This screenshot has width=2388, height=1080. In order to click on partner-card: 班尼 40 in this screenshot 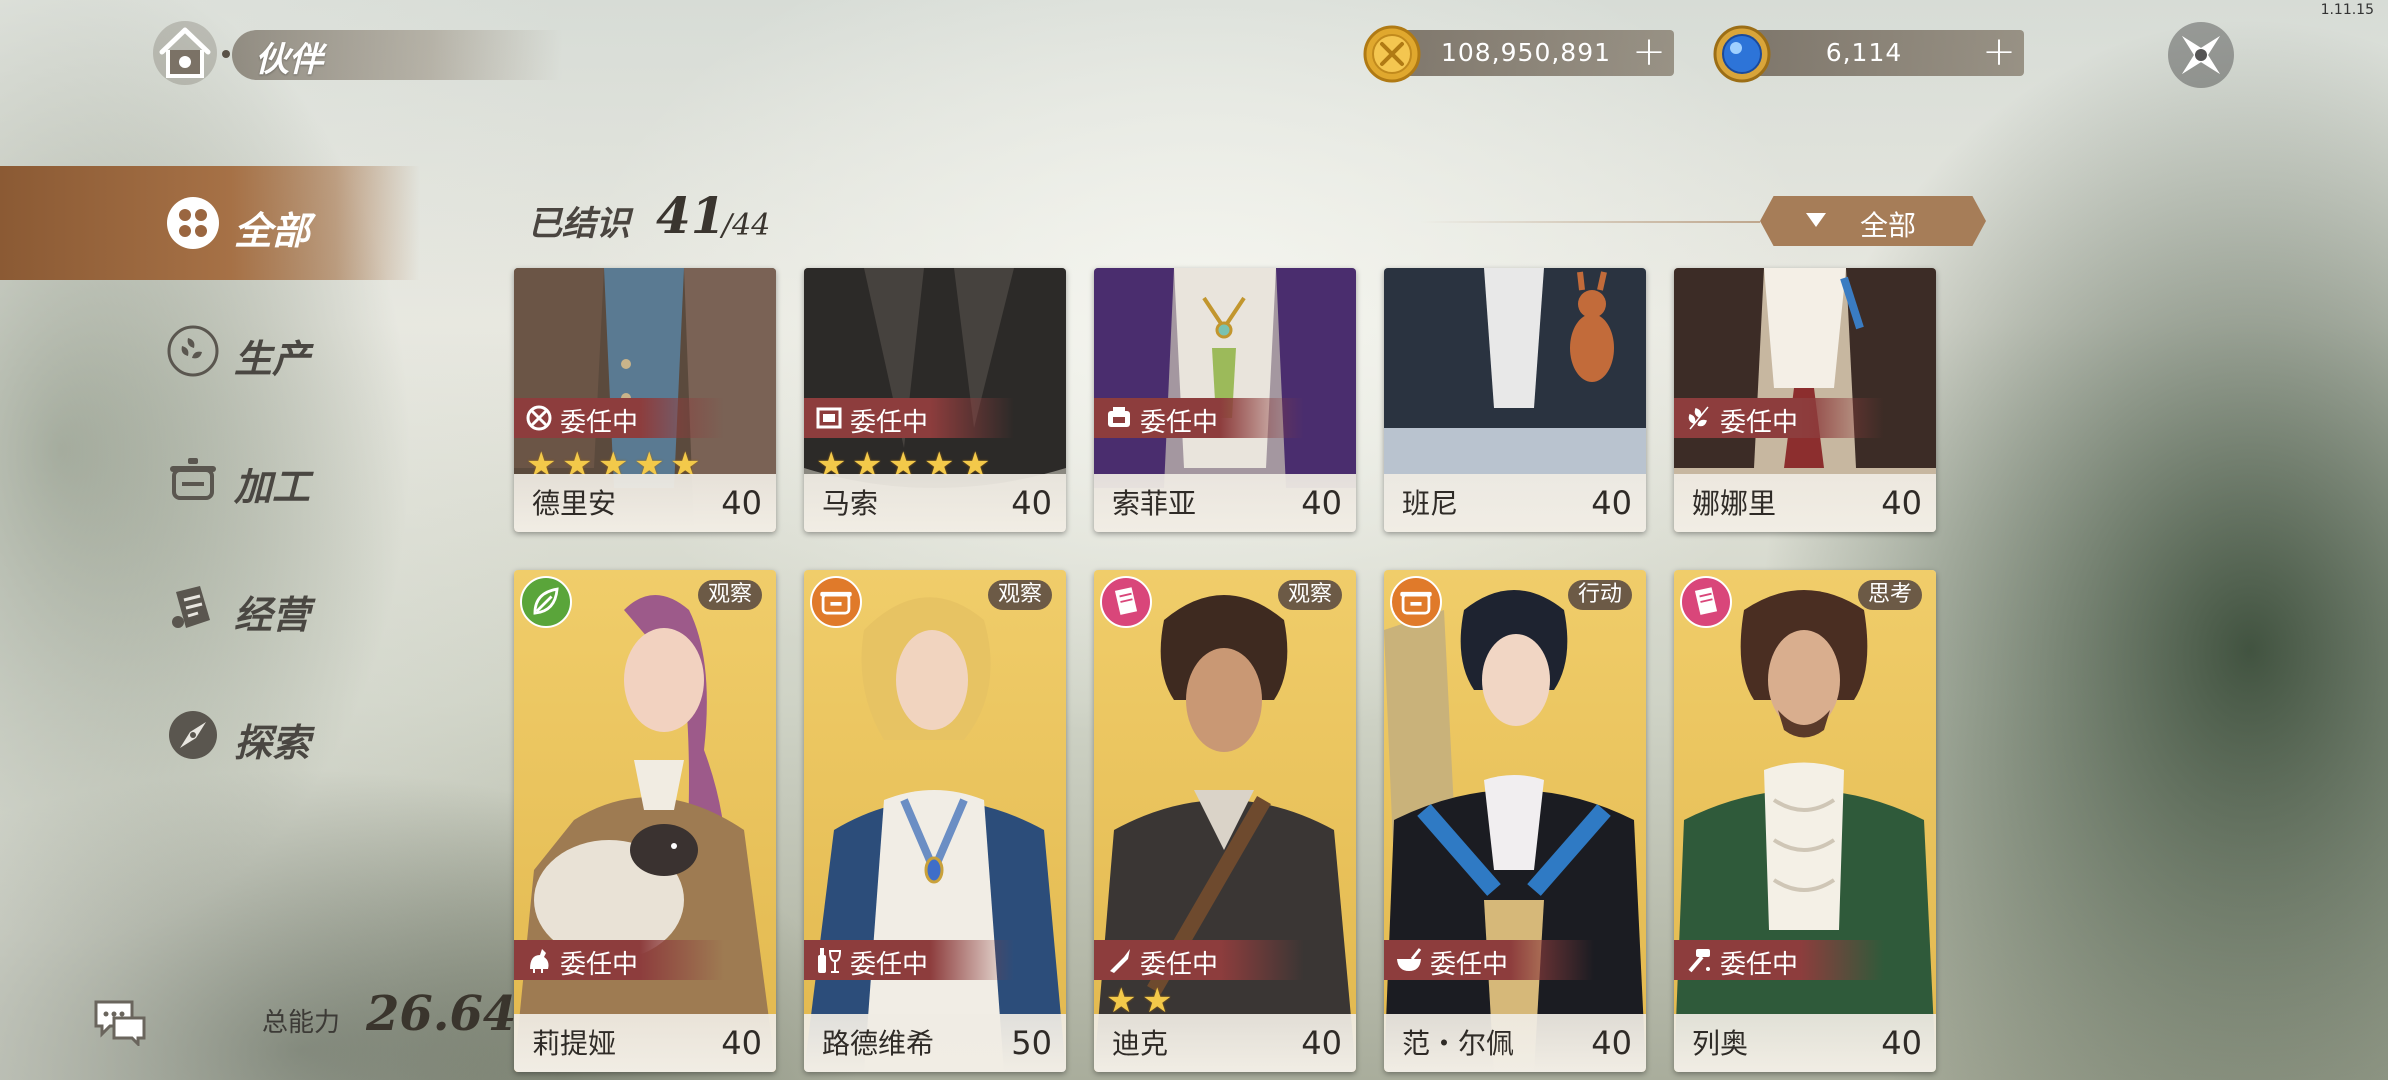, I will do `click(1515, 400)`.